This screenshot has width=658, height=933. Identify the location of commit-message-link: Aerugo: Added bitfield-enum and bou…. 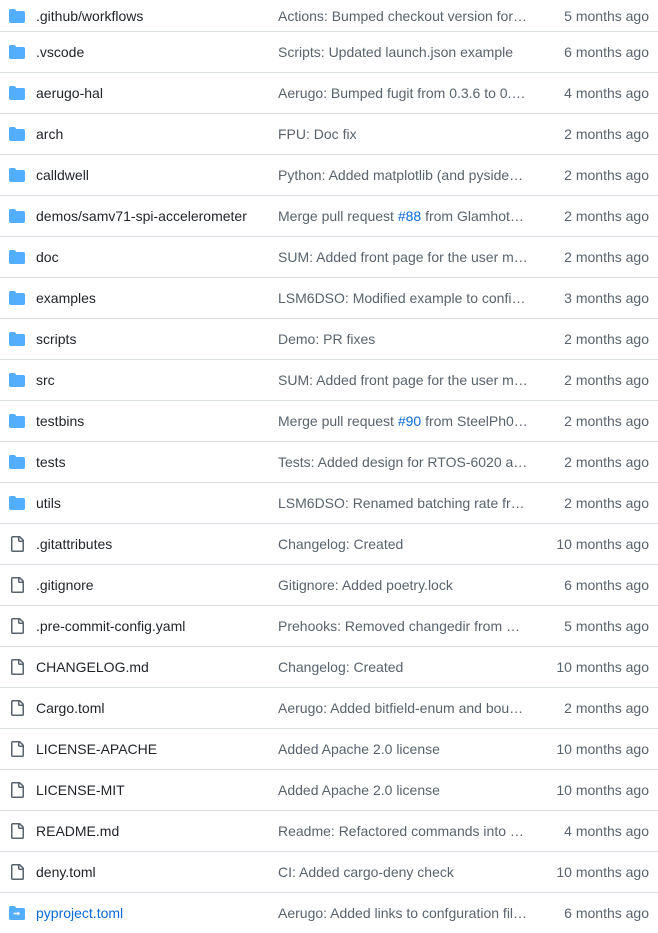
(404, 708).